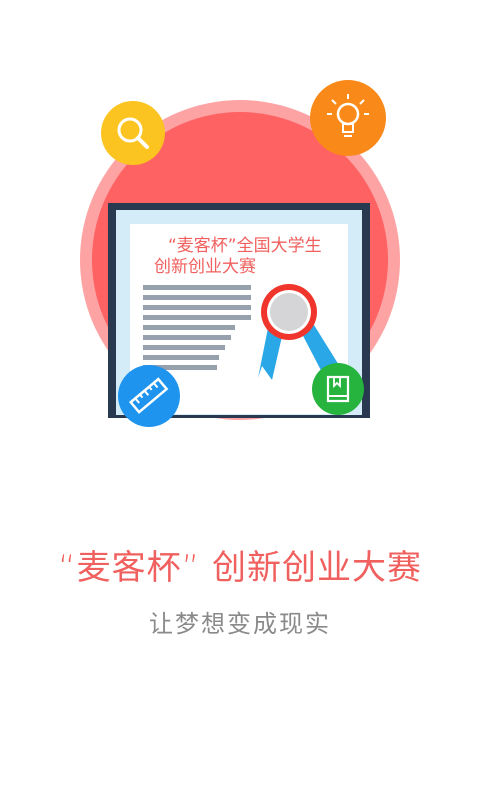  I want to click on certificate-title-line2: 创新创业大赛, so click(205, 266).